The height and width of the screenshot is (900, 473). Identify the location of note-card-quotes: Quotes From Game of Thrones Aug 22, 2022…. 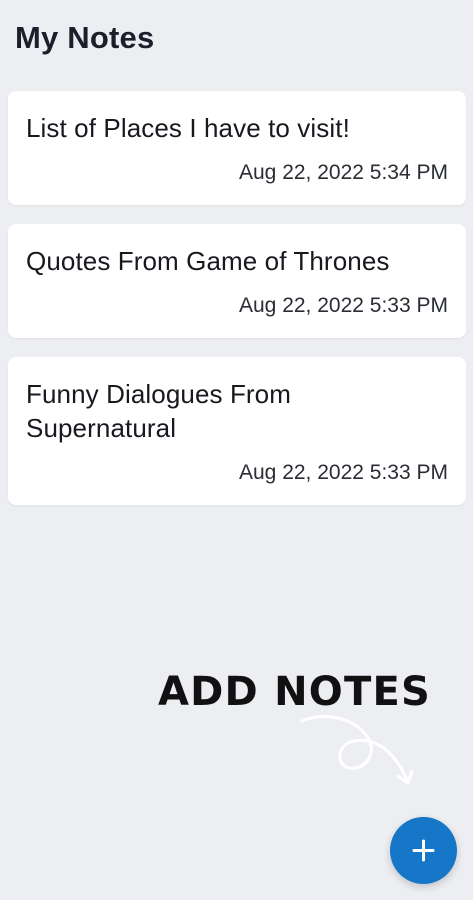
(237, 281).